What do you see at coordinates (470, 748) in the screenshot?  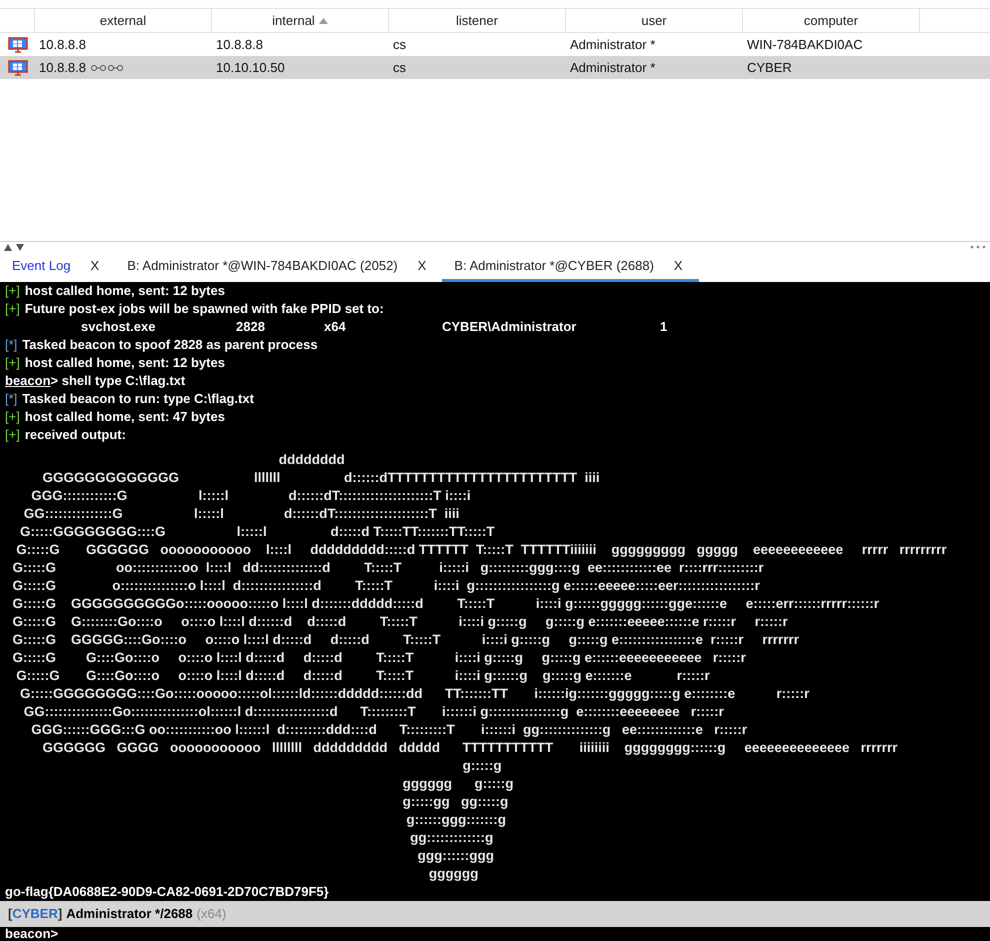 I see `ascii-art-line: GGGGGG GGGG ooooooooooo llllllll ddddddddd ddddd TTTTTTTTTTT iiiiiiii gggggggg::::::g eeeeeeeeeeeeee rrrrrrr` at bounding box center [470, 748].